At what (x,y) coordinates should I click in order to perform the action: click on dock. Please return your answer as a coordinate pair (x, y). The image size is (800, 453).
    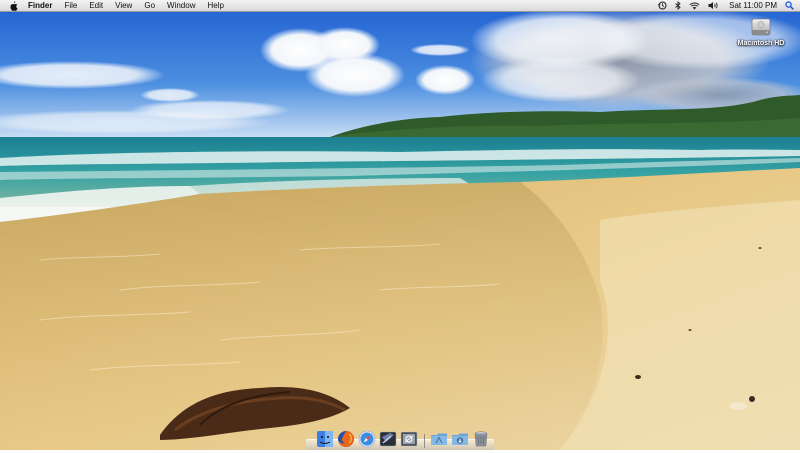
    Looking at the image, I should click on (400, 436).